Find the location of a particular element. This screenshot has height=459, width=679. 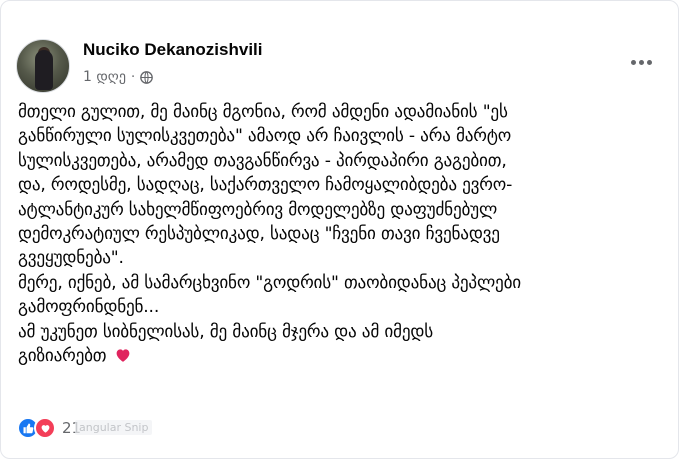

avatar-figure is located at coordinates (44, 70).